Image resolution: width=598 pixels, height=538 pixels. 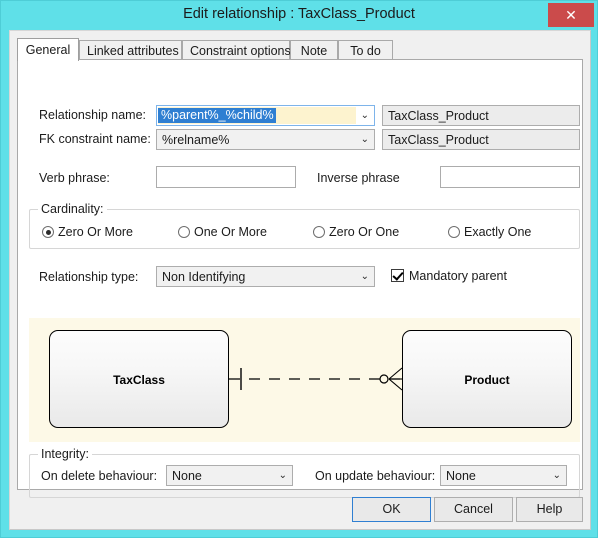 What do you see at coordinates (265, 139) in the screenshot?
I see `fk-constraint-name-combo: %relname% ⌄` at bounding box center [265, 139].